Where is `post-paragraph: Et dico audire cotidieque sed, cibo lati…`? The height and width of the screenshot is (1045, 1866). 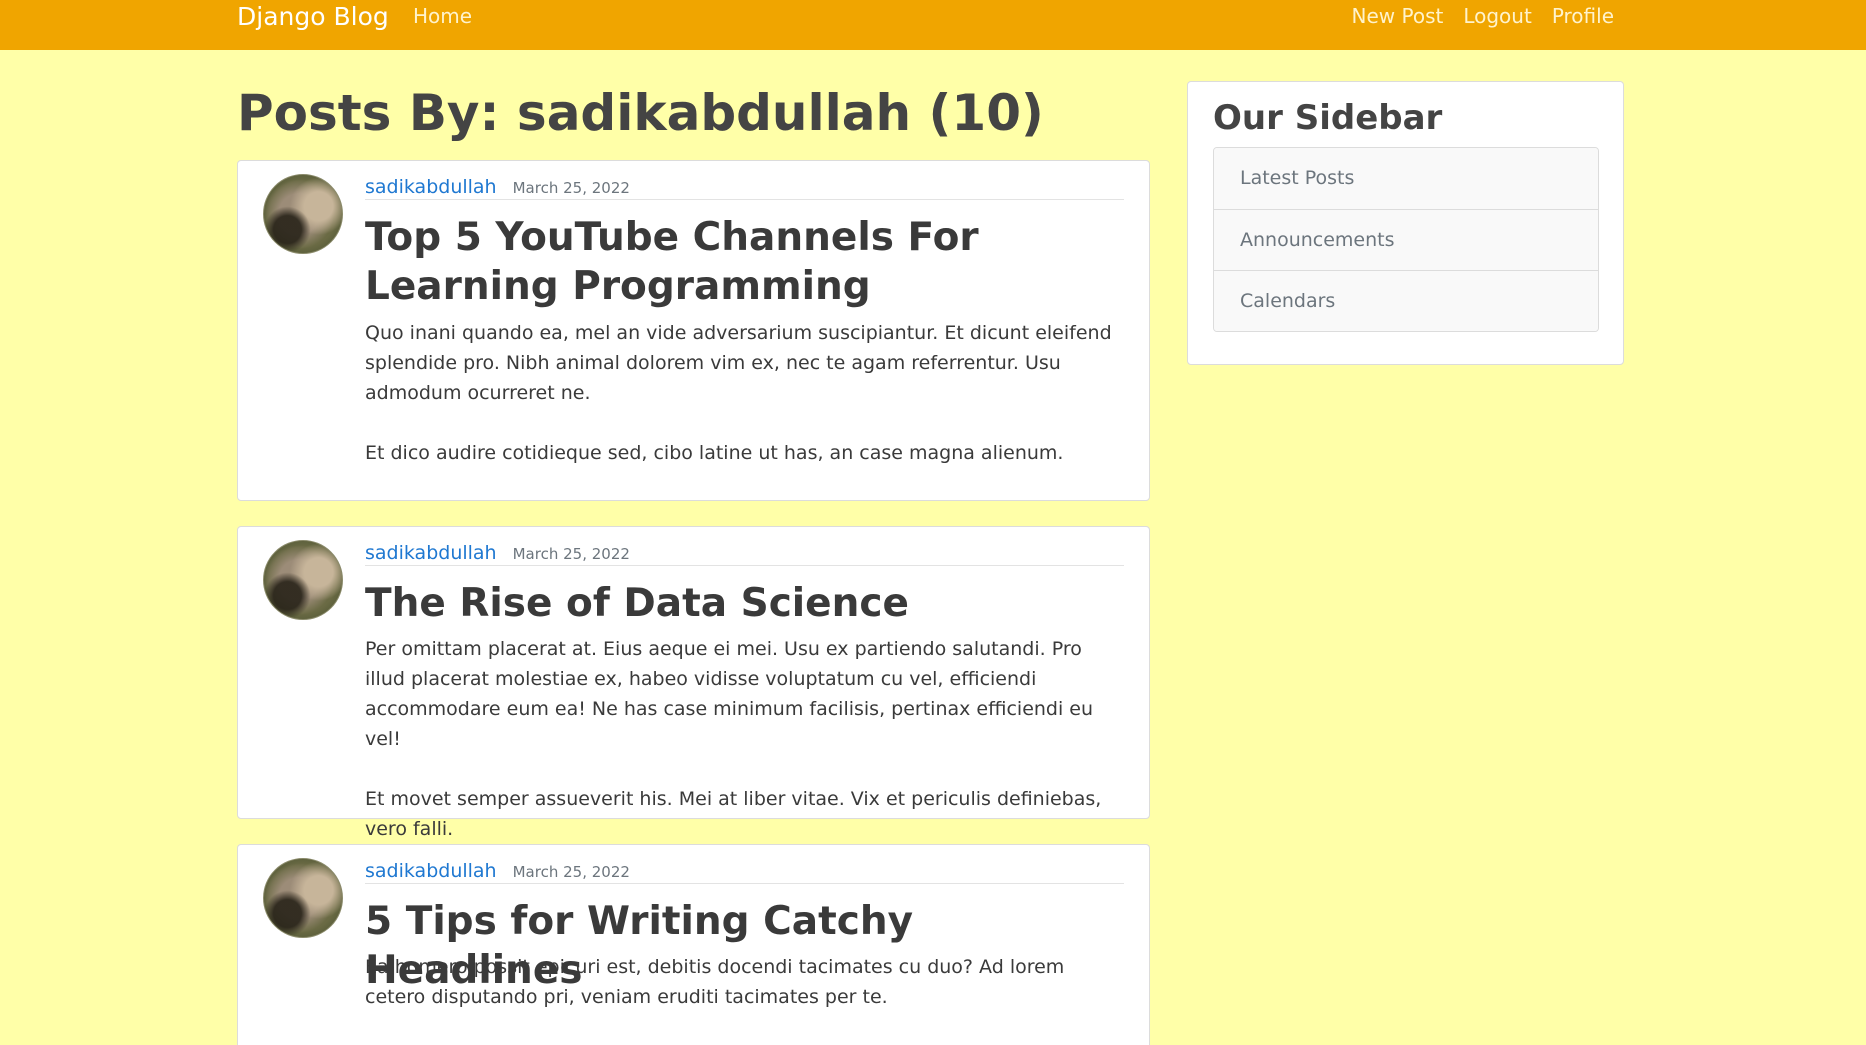
post-paragraph: Et dico audire cotidieque sed, cibo lati… is located at coordinates (714, 453).